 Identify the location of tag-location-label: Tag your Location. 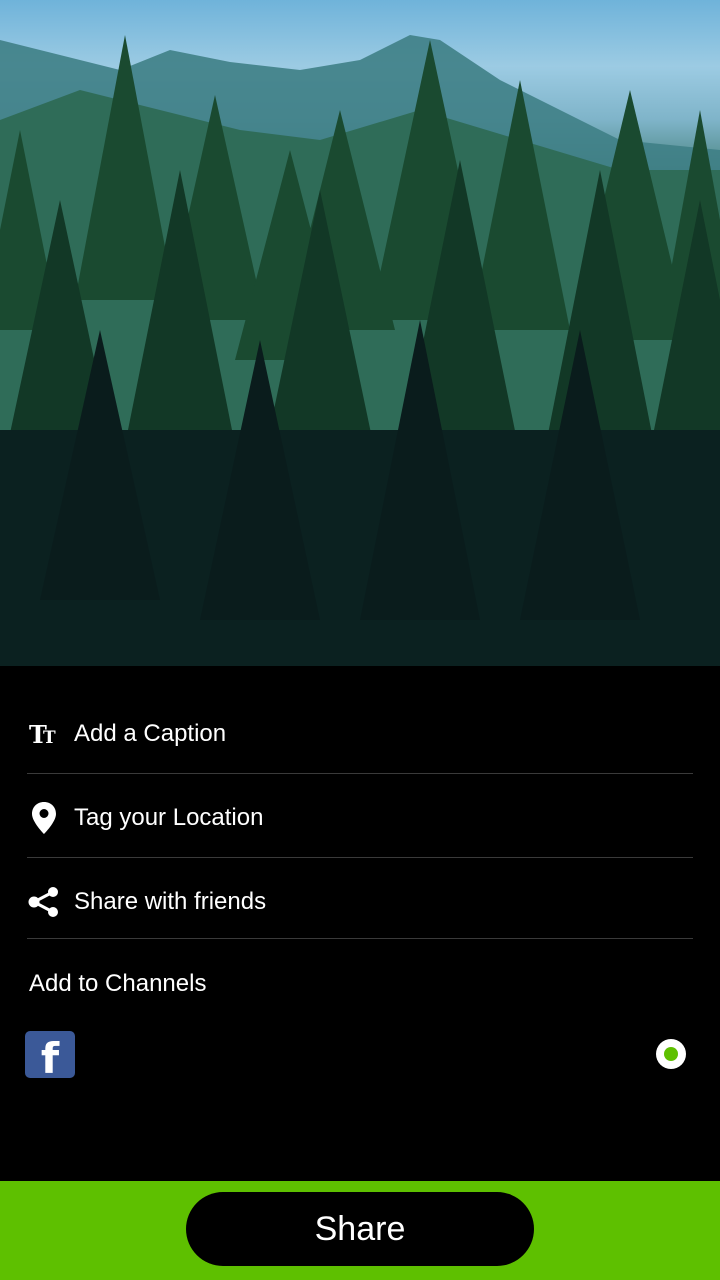
(169, 817).